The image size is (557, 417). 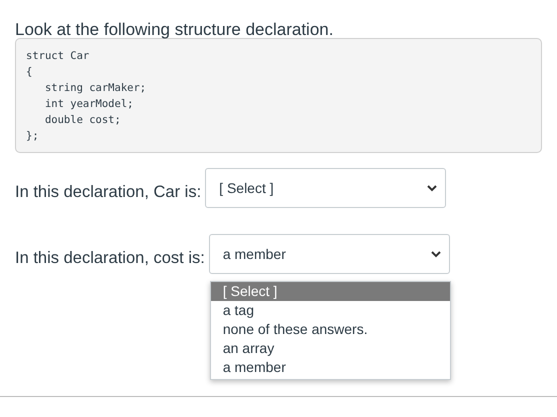 What do you see at coordinates (325, 188) in the screenshot?
I see `answer-select: [ Select ]` at bounding box center [325, 188].